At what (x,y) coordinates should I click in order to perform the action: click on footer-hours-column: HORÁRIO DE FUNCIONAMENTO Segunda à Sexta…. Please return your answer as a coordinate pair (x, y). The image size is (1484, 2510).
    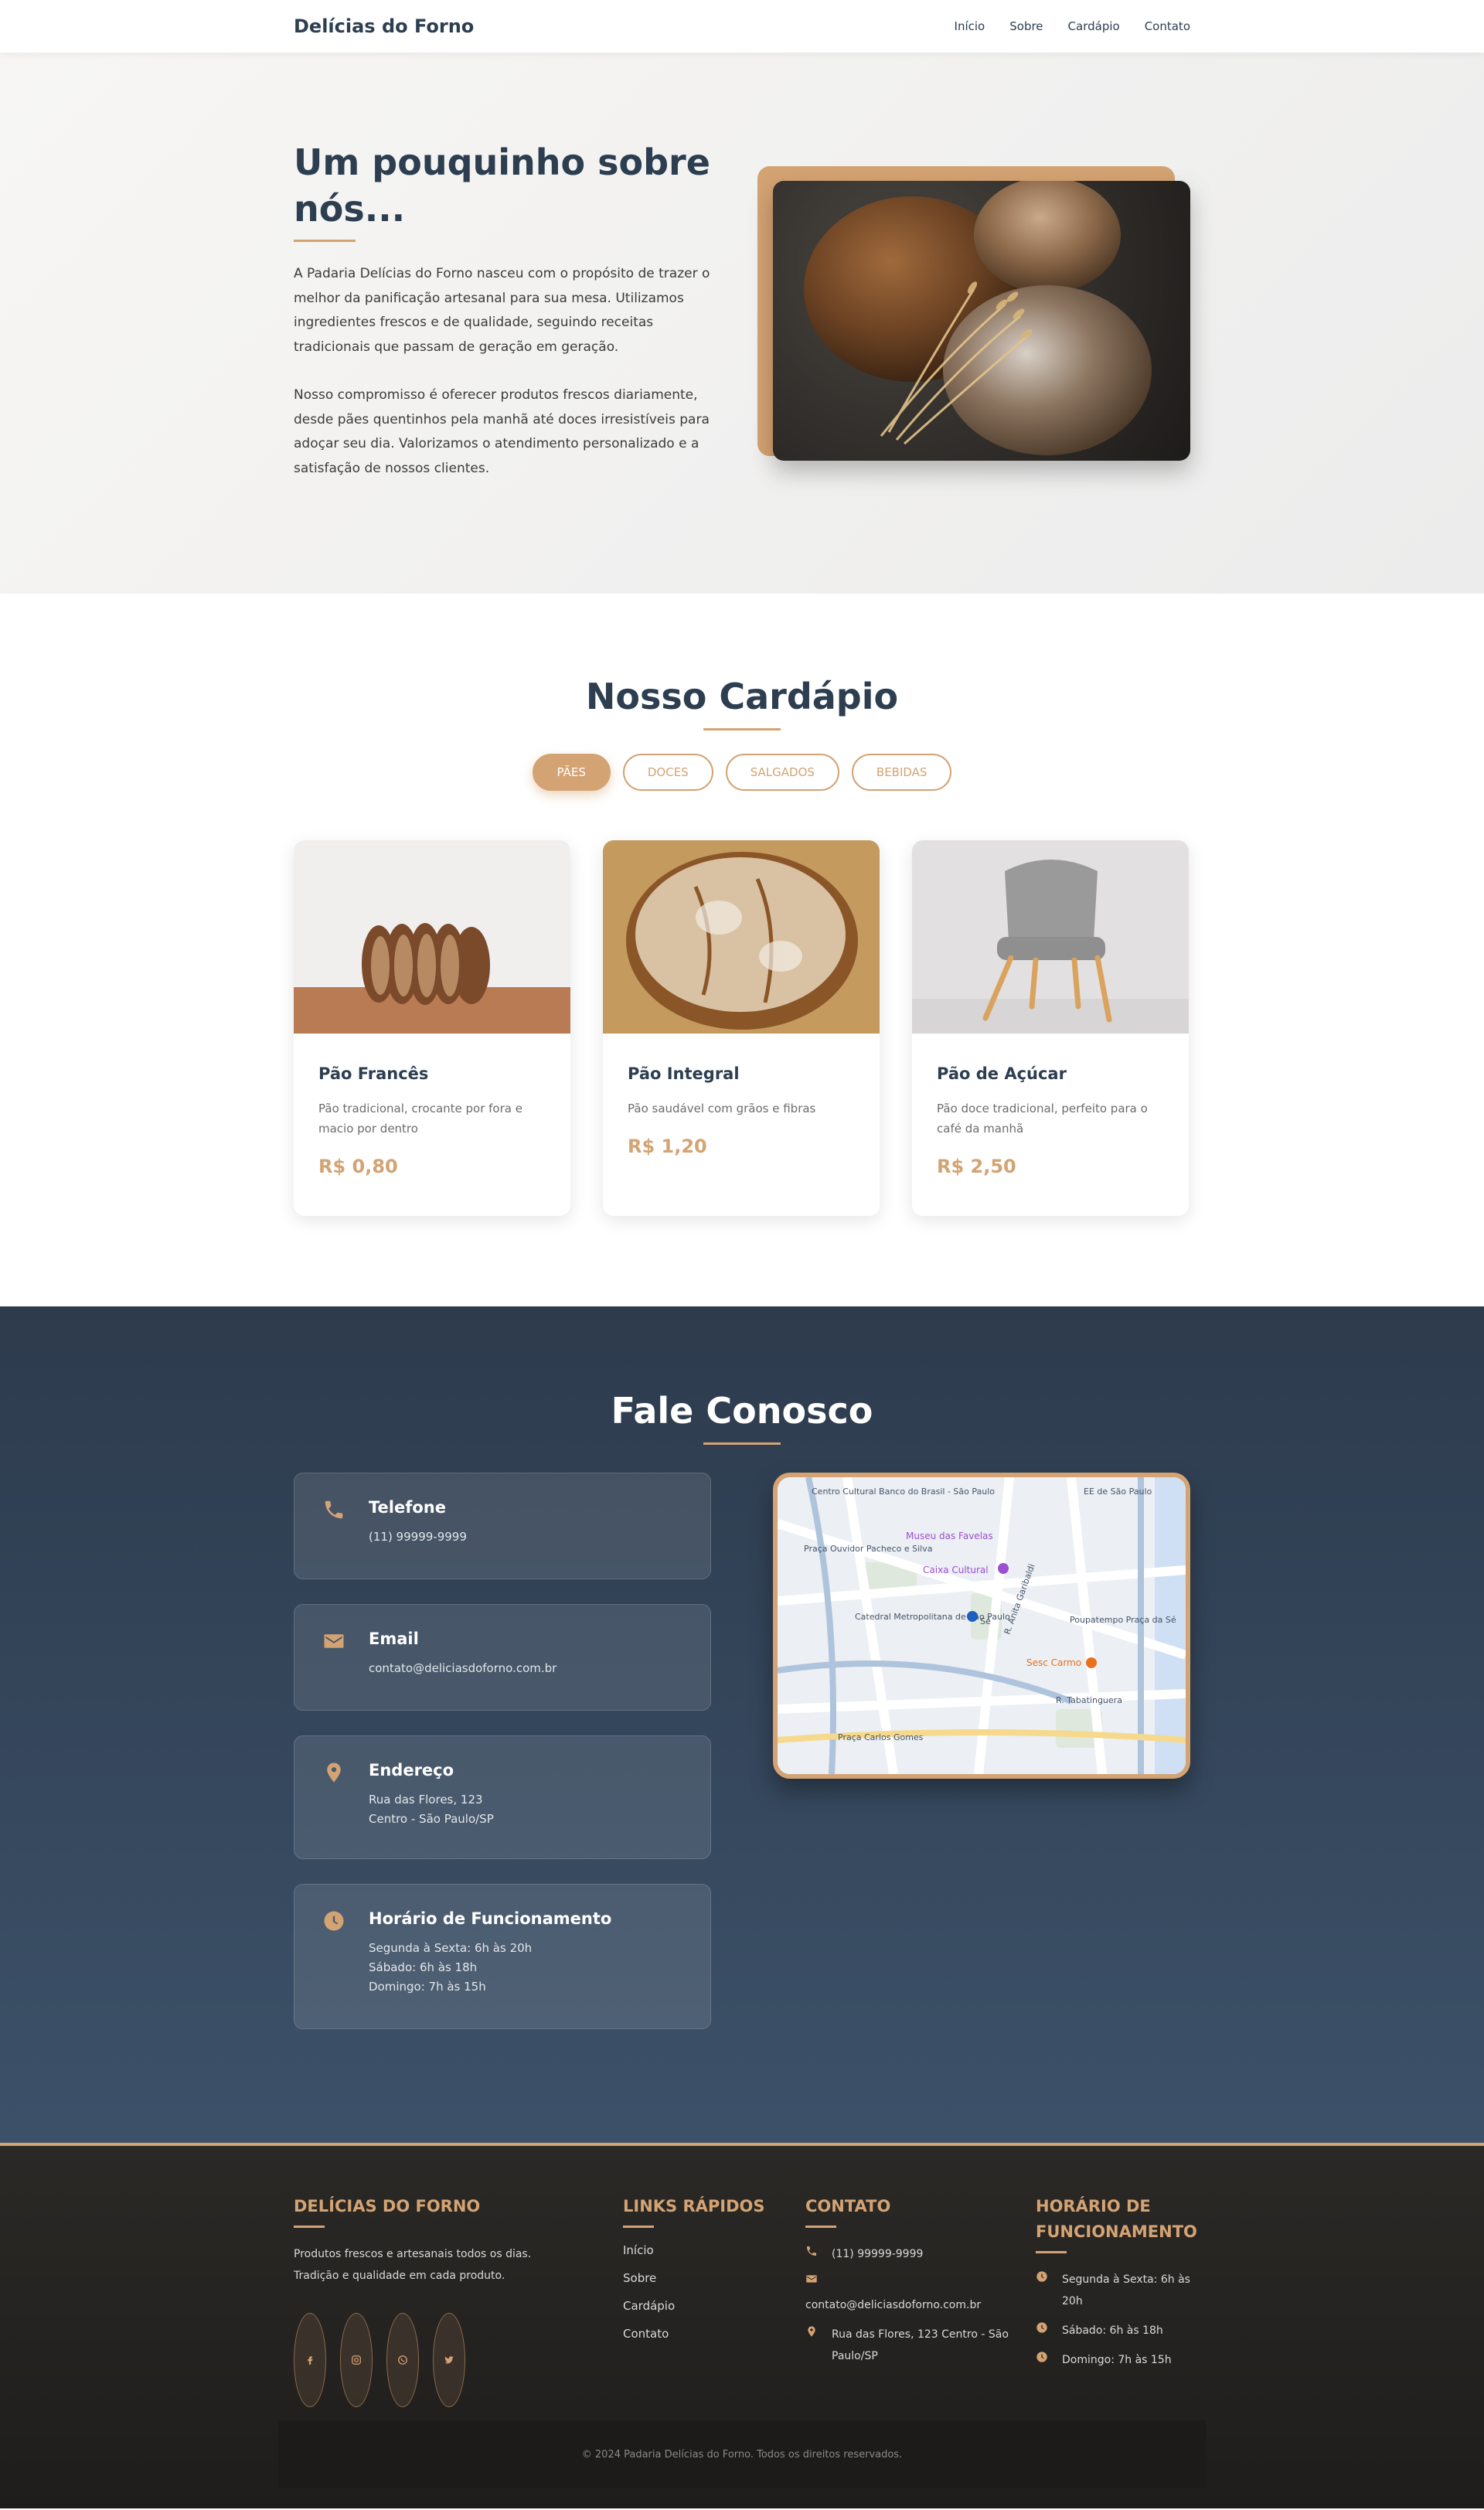
    Looking at the image, I should click on (1116, 2307).